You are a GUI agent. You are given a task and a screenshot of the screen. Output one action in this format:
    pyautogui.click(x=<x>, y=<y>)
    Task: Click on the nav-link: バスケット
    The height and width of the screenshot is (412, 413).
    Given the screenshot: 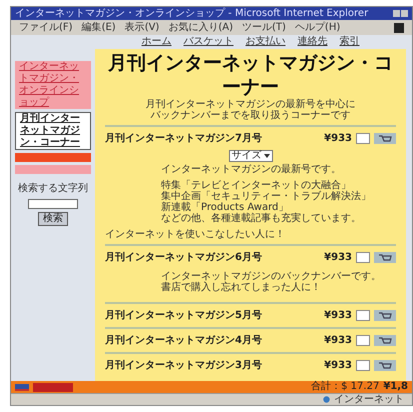 What is the action you would take?
    pyautogui.click(x=209, y=42)
    